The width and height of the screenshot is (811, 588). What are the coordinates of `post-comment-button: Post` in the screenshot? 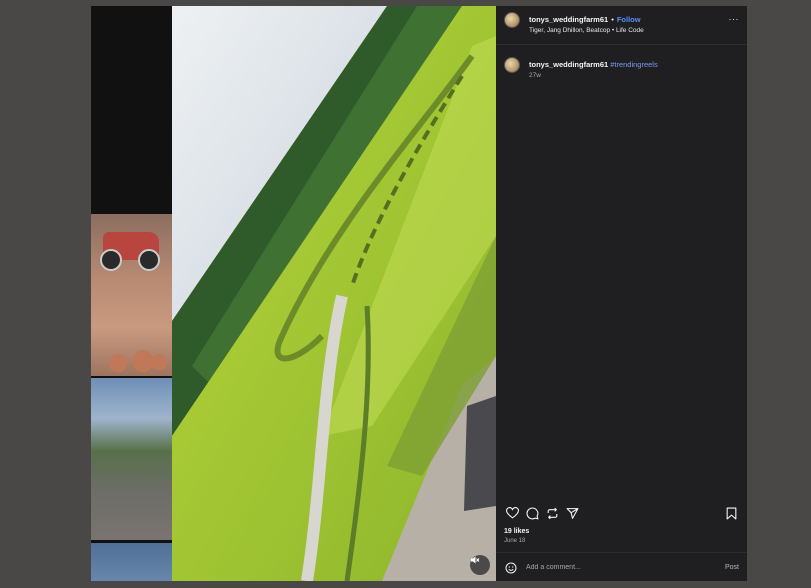 It's located at (732, 567).